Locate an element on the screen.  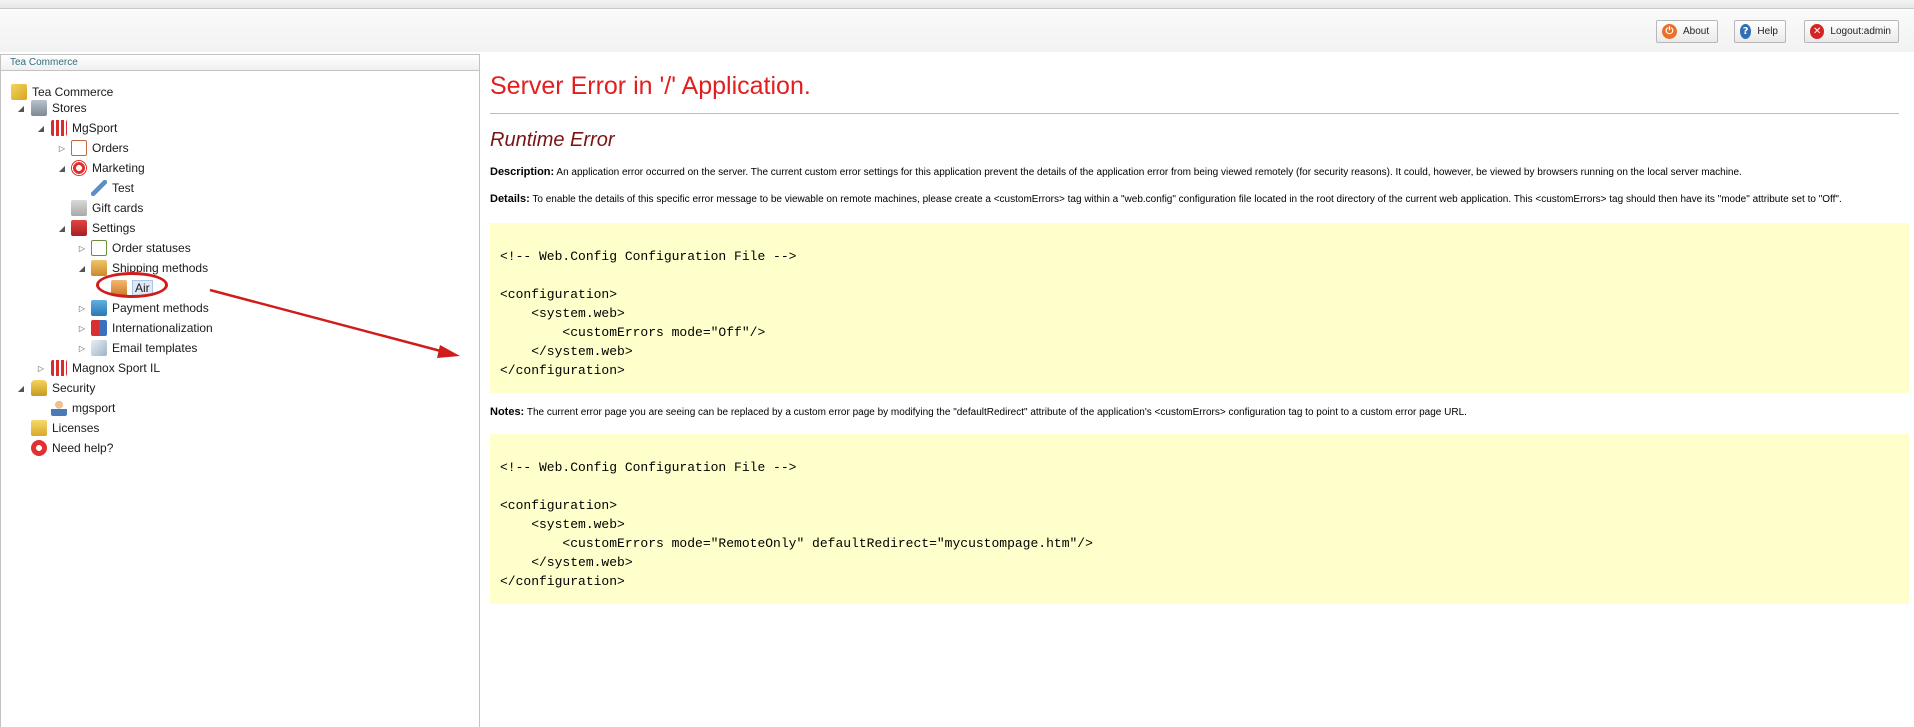
close-icon: ✕ is located at coordinates (1817, 31).